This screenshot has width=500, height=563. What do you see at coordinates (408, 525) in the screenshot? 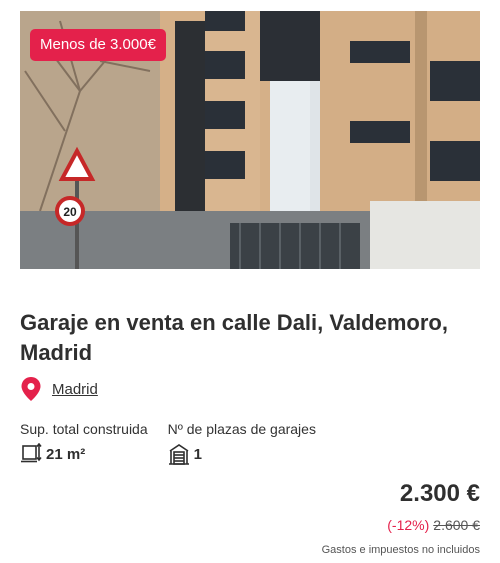
I see `discount-percentage: (-12%)` at bounding box center [408, 525].